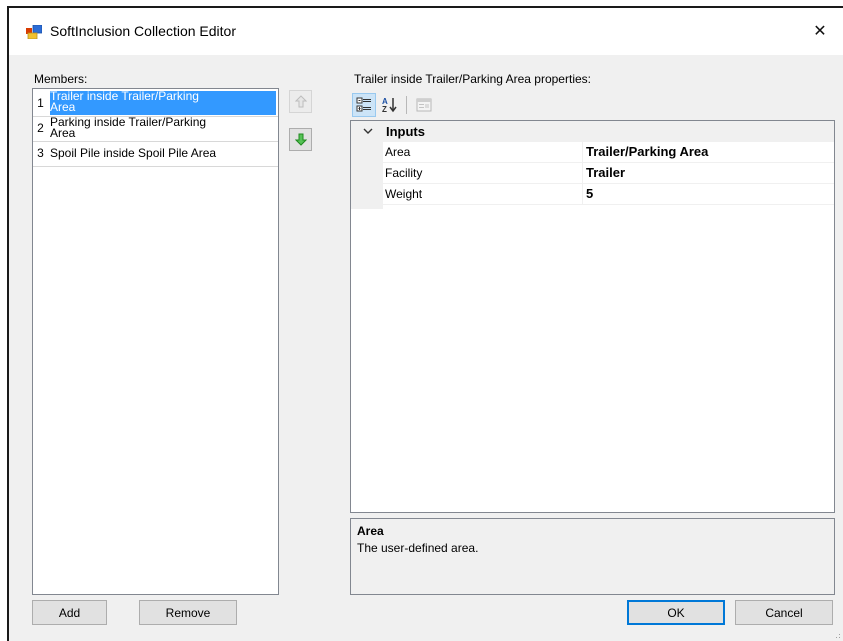 This screenshot has width=843, height=641. I want to click on alphabetical-button: A Z, so click(390, 105).